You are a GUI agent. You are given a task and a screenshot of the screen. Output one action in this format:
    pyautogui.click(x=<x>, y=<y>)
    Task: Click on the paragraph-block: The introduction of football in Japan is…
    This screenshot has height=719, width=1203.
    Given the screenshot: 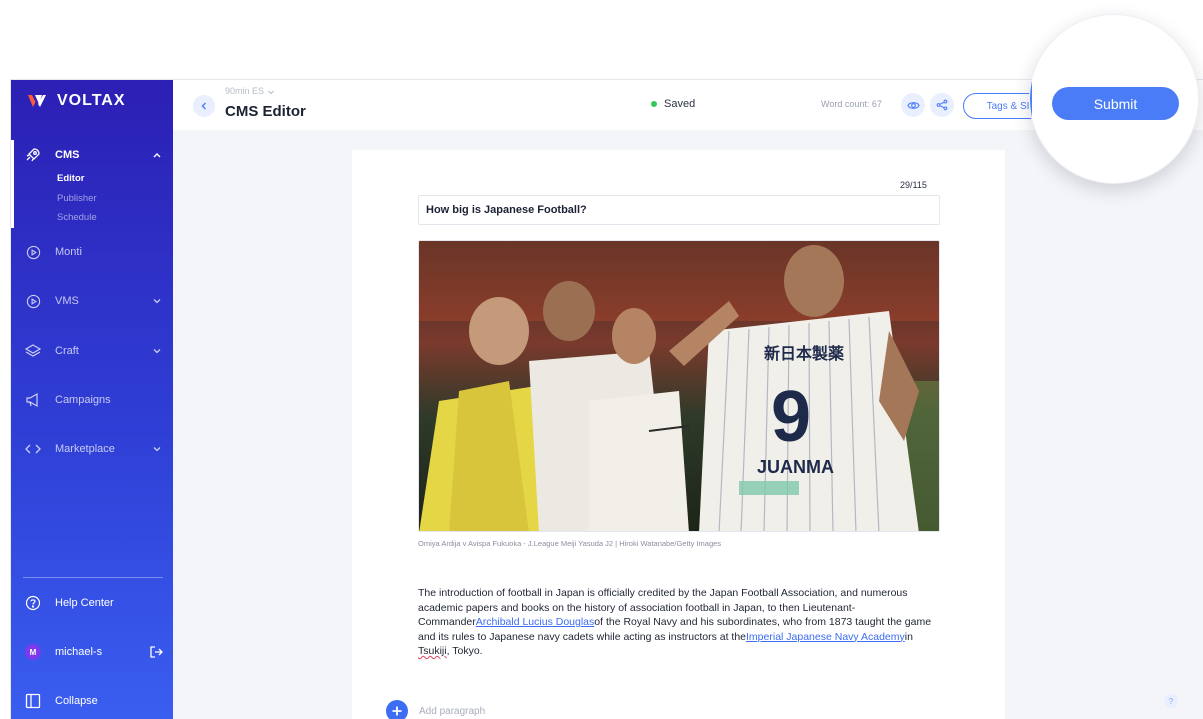 What is the action you would take?
    pyautogui.click(x=680, y=622)
    